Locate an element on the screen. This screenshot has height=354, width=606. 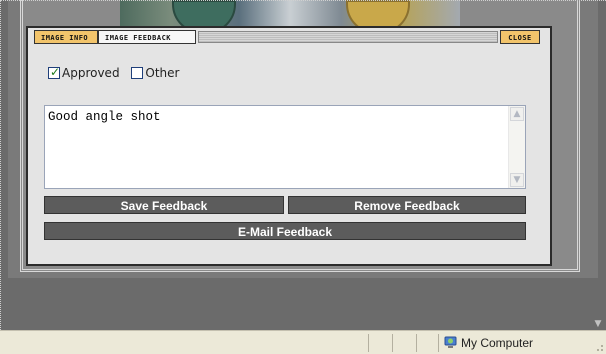
computer-globe-icon is located at coordinates (450, 342).